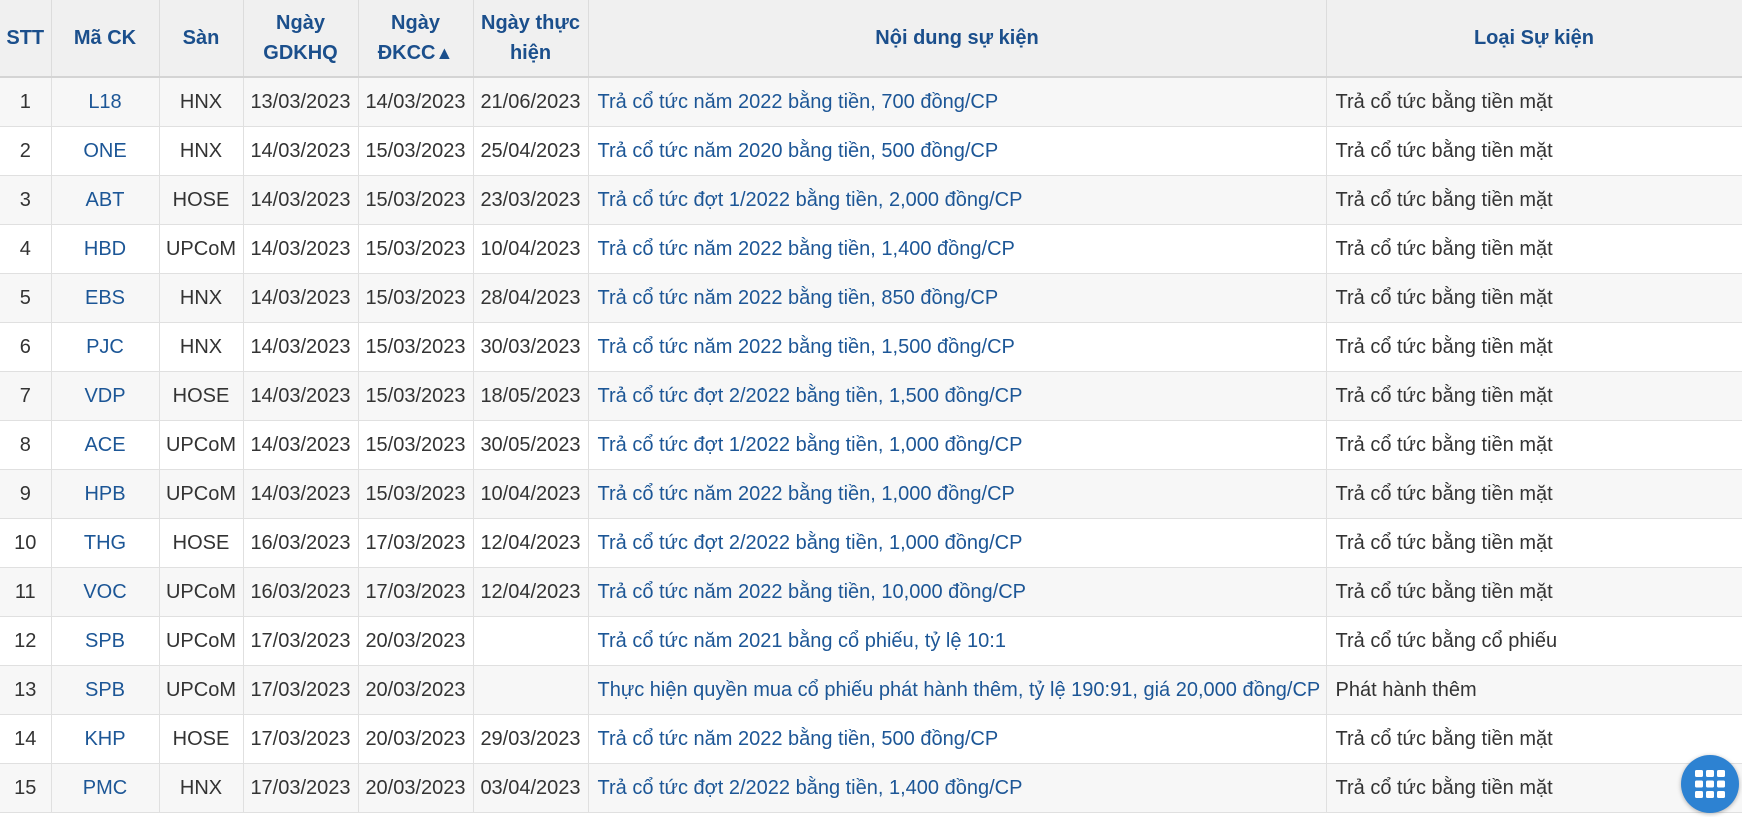  What do you see at coordinates (531, 396) in the screenshot?
I see `cell-execution-date: 18/05/2023` at bounding box center [531, 396].